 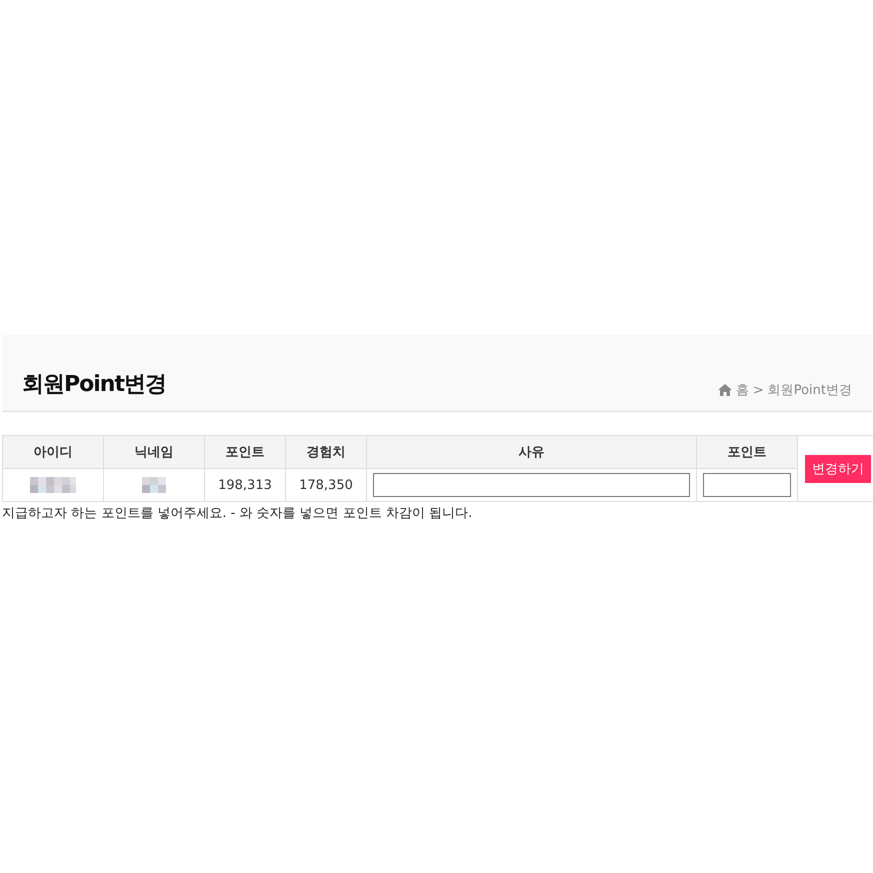 What do you see at coordinates (245, 485) in the screenshot?
I see `table-cell: 198,313` at bounding box center [245, 485].